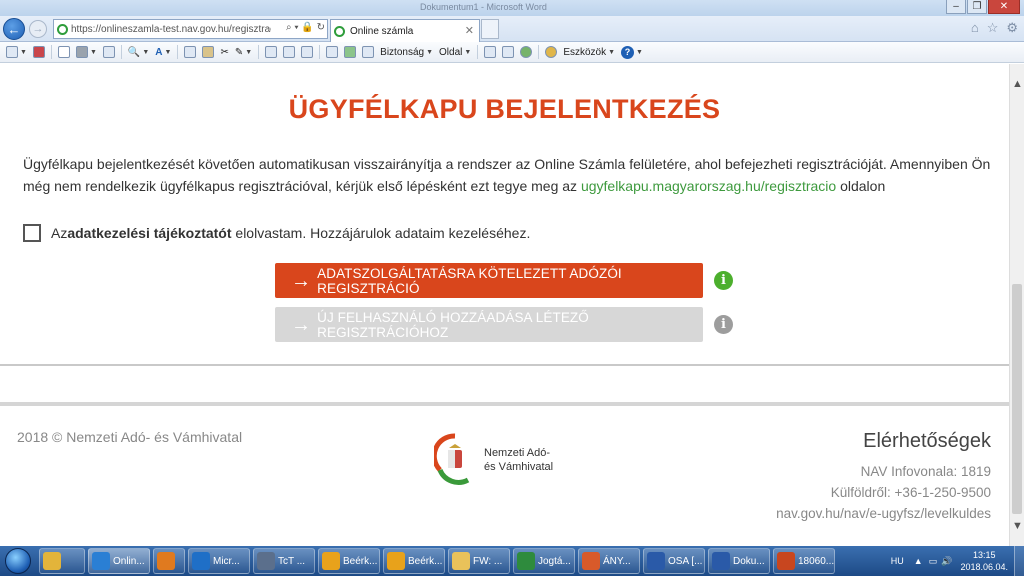 The image size is (1024, 576). What do you see at coordinates (38, 52) in the screenshot?
I see `feeds-button` at bounding box center [38, 52].